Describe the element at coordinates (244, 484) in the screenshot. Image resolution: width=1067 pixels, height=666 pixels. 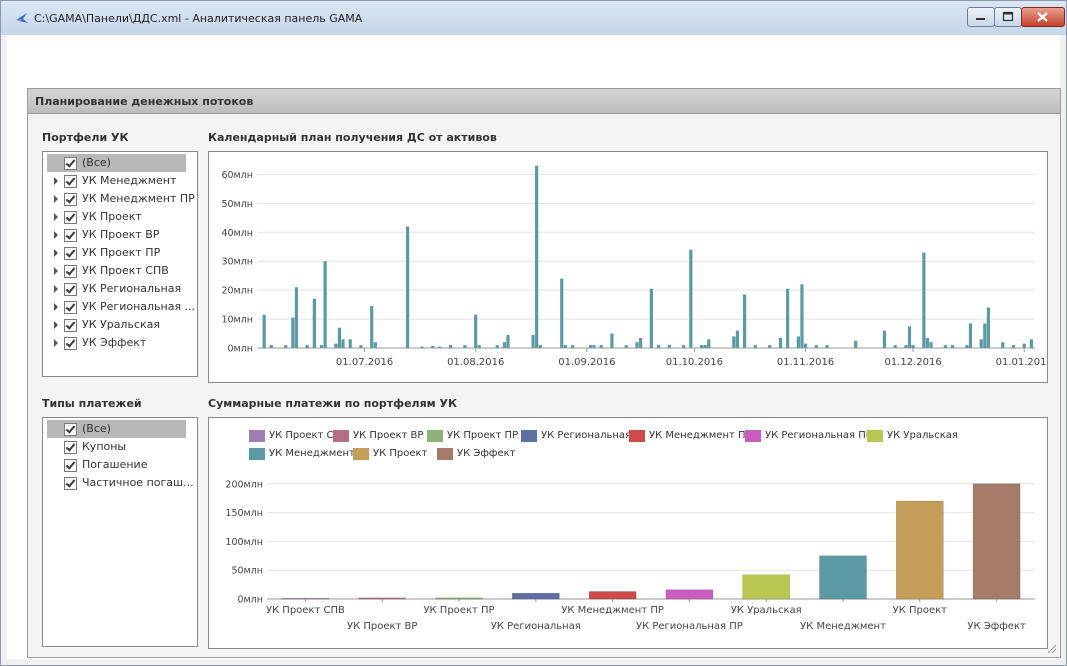
I see `y-tick-label: 200млн` at that location.